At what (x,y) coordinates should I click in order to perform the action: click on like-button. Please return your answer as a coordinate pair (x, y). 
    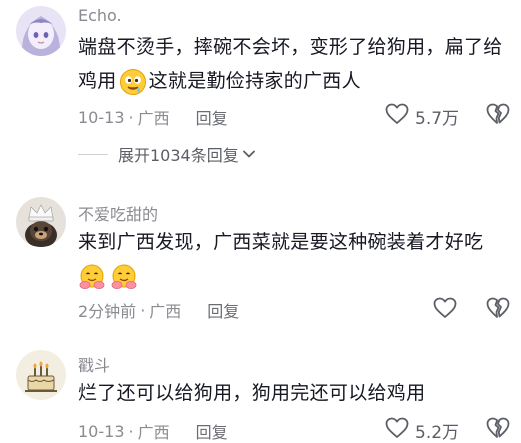
    Looking at the image, I should click on (445, 310).